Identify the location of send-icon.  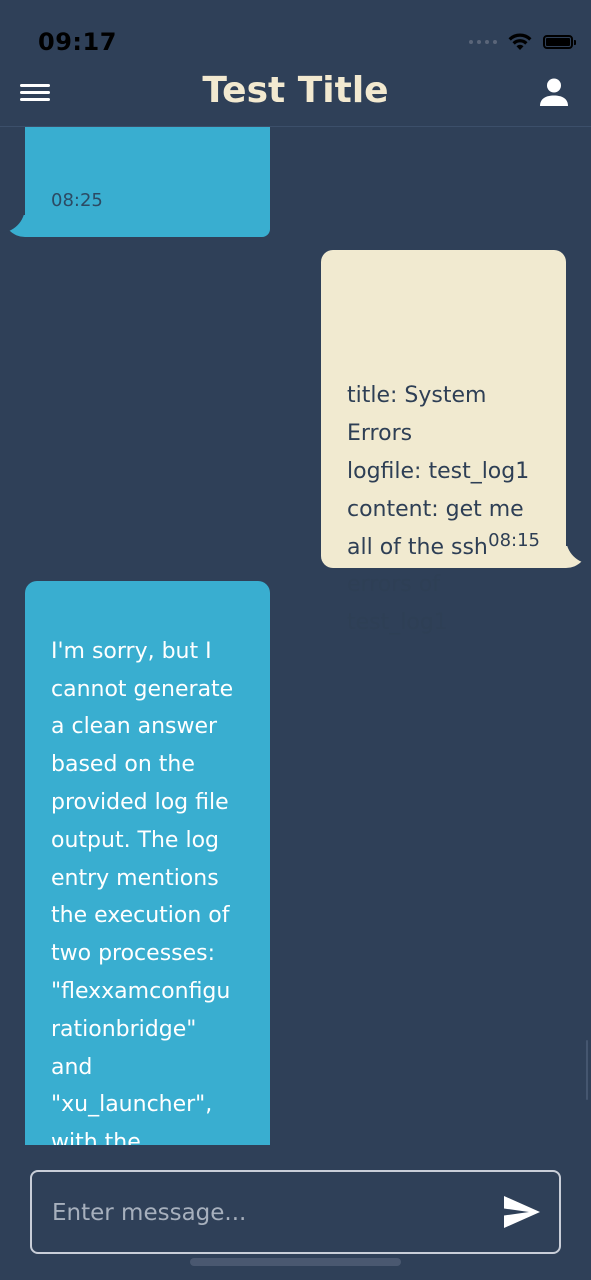
(522, 1212).